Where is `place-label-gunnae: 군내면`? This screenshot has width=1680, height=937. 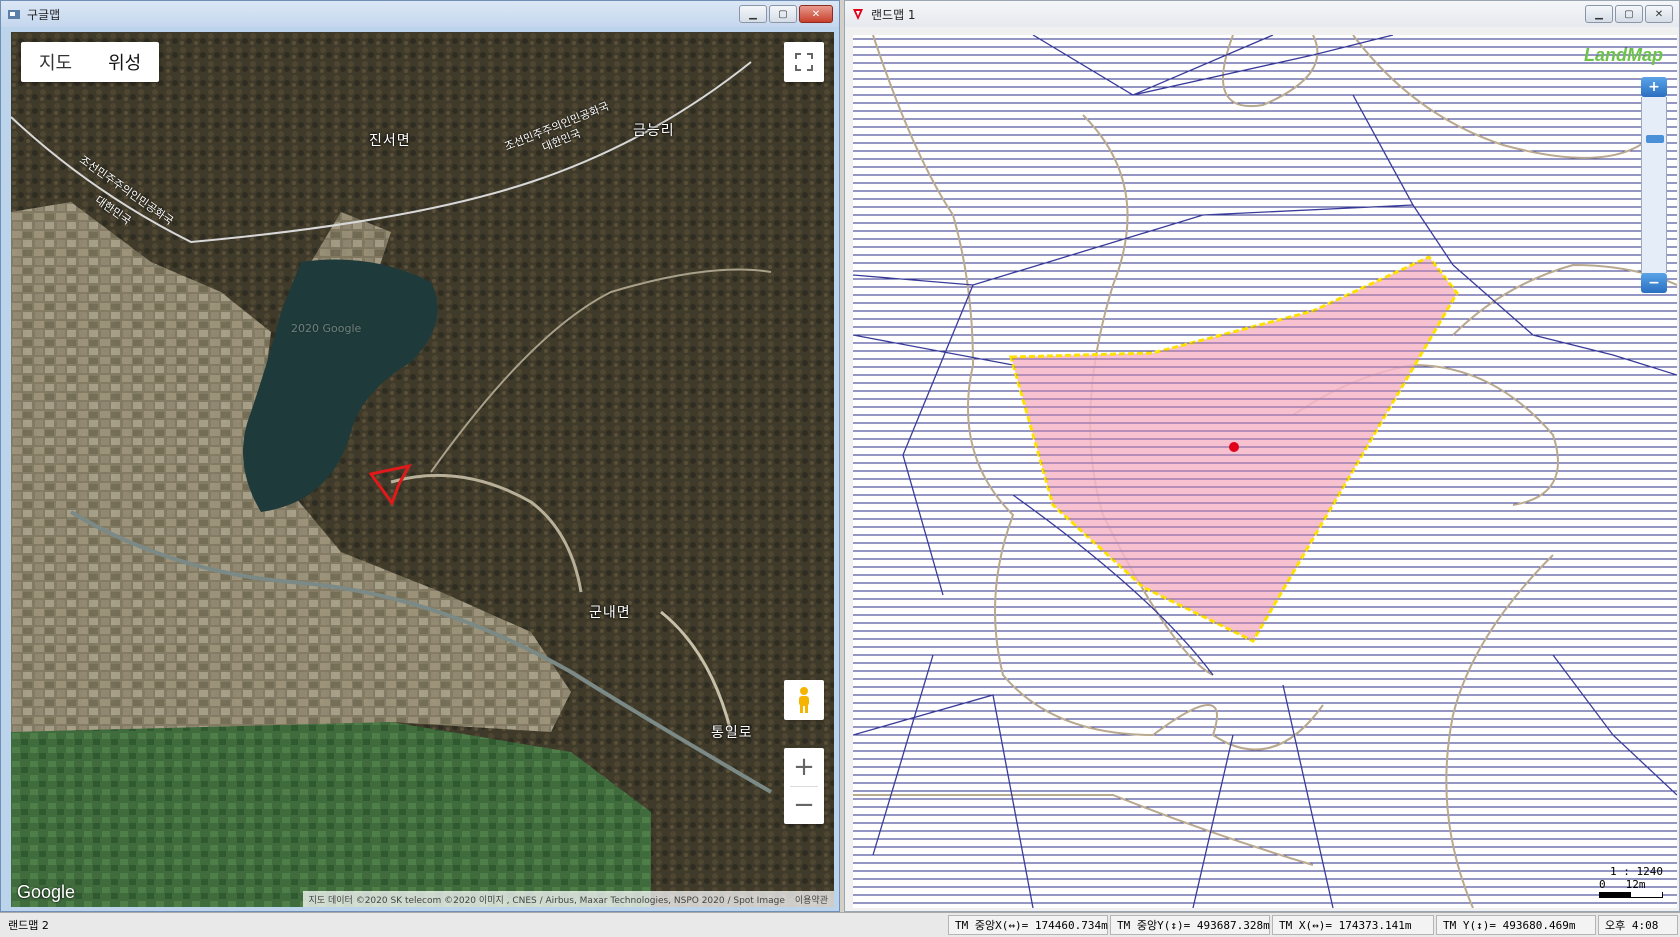
place-label-gunnae: 군내면 is located at coordinates (610, 613).